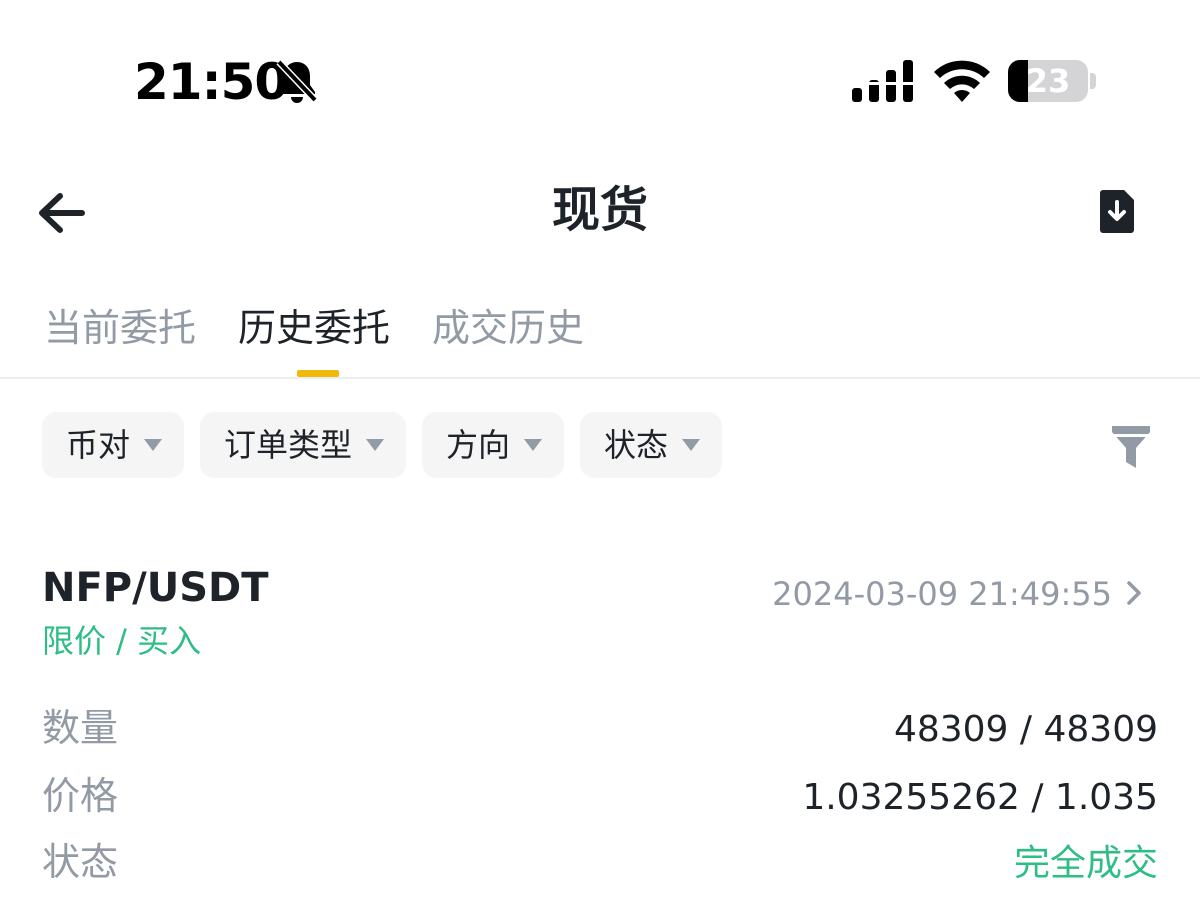 The width and height of the screenshot is (1200, 924). What do you see at coordinates (942, 594) in the screenshot?
I see `order-time: 2024-03-09 21:49:55` at bounding box center [942, 594].